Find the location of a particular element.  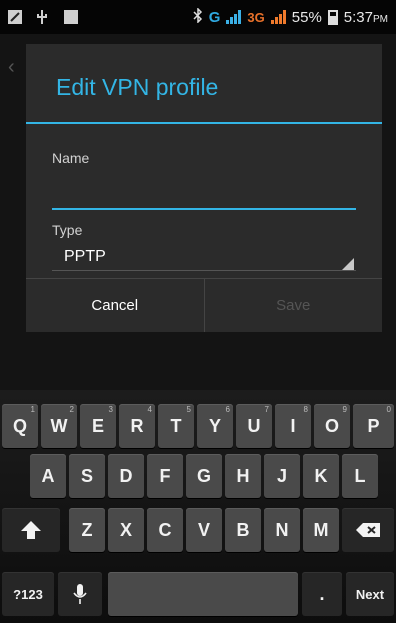

dialog-buttons: Cancel Save is located at coordinates (204, 305).